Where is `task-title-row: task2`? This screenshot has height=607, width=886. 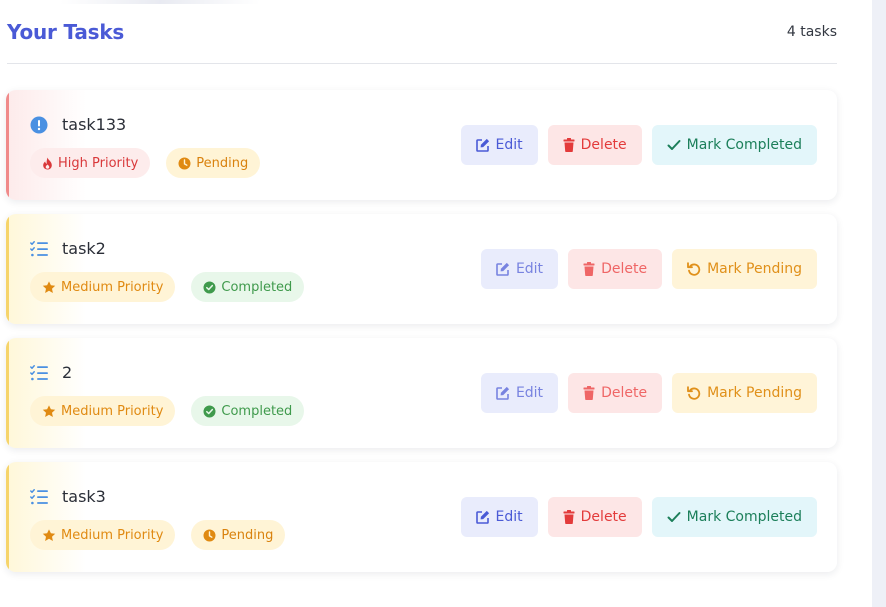 task-title-row: task2 is located at coordinates (68, 248).